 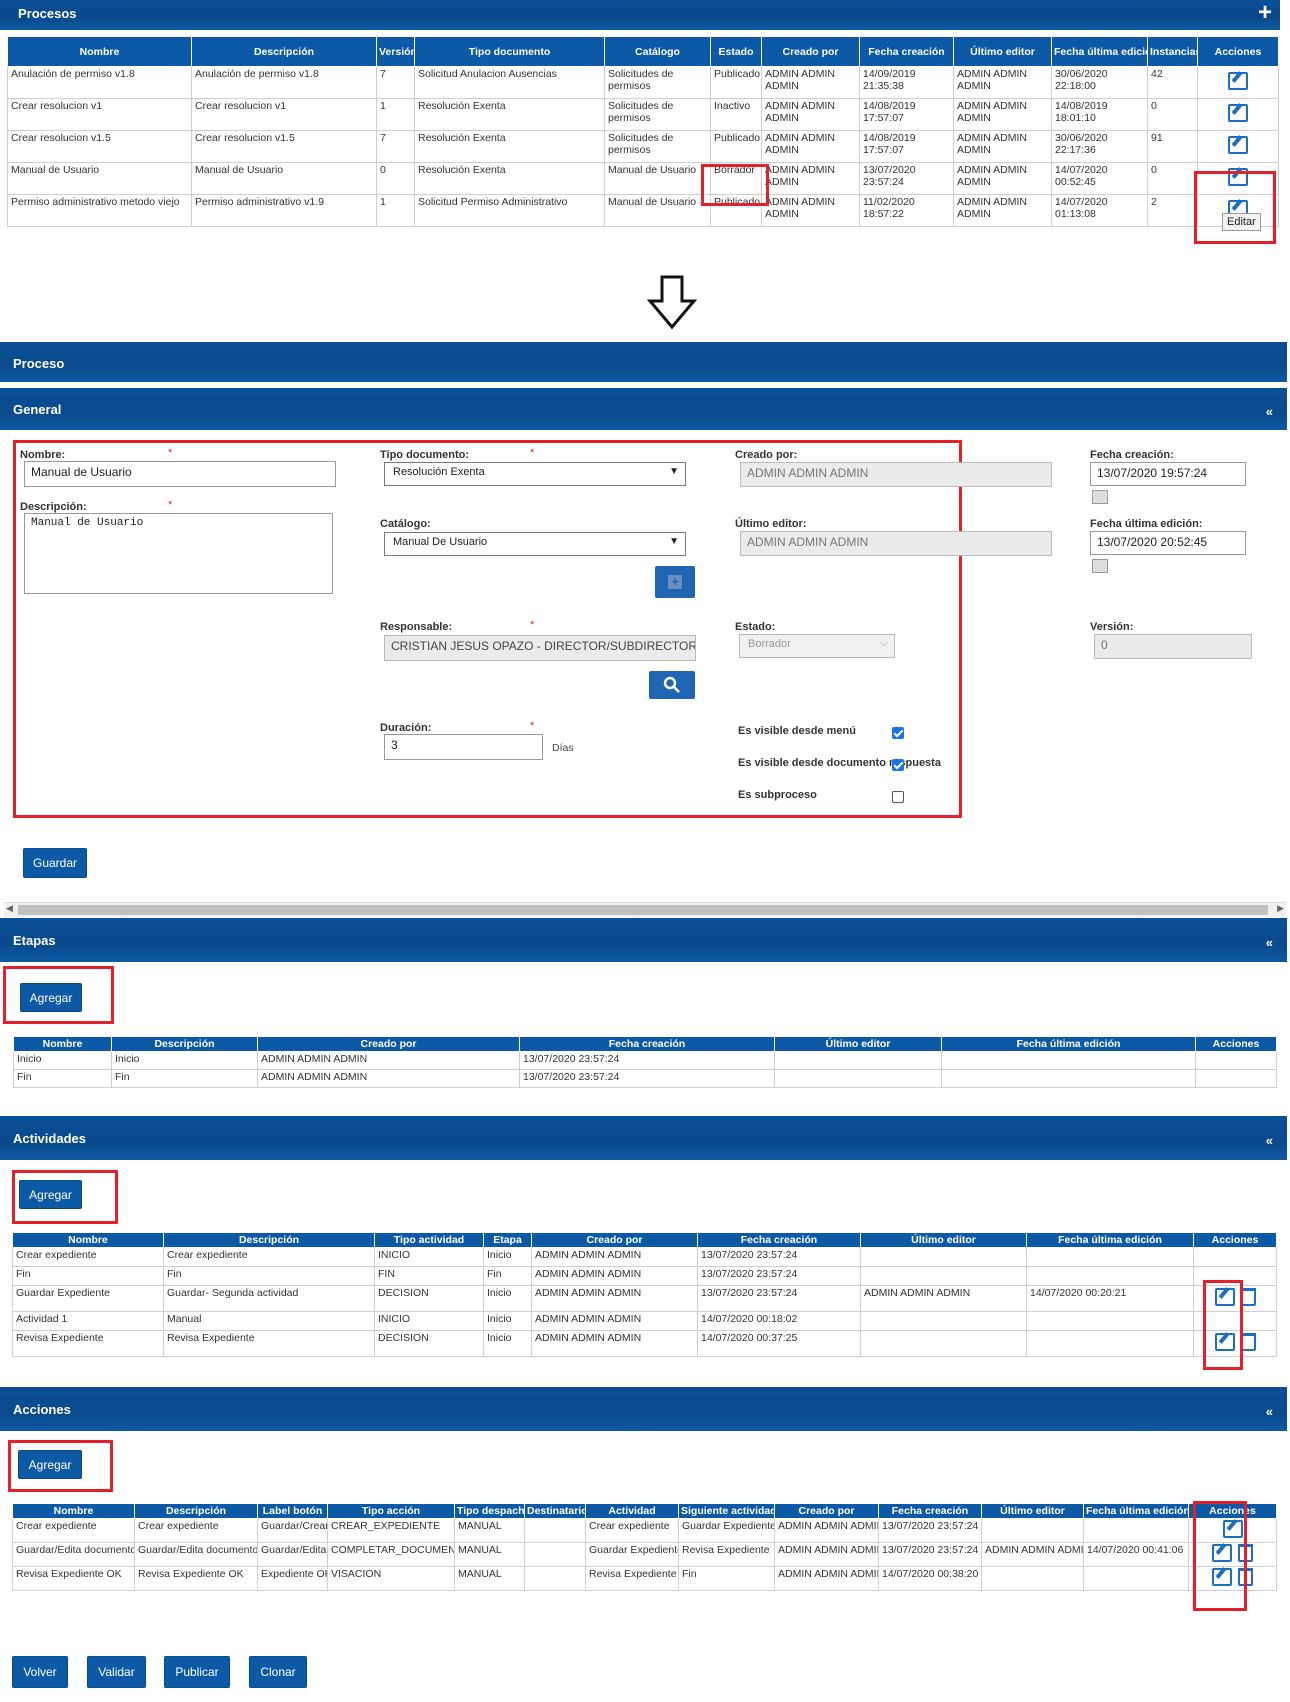 What do you see at coordinates (766, 455) in the screenshot?
I see `creado-por-label: Creado por:` at bounding box center [766, 455].